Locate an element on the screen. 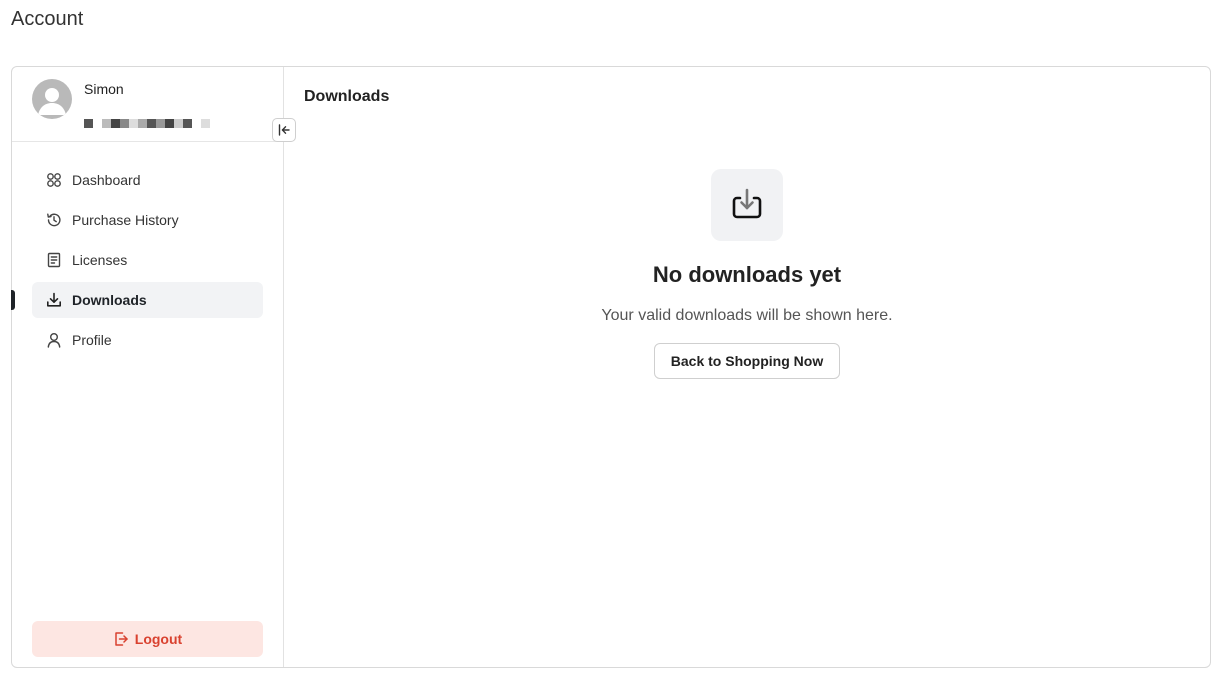 The width and height of the screenshot is (1218, 675). sidebar-item-label: Dashboard is located at coordinates (106, 180).